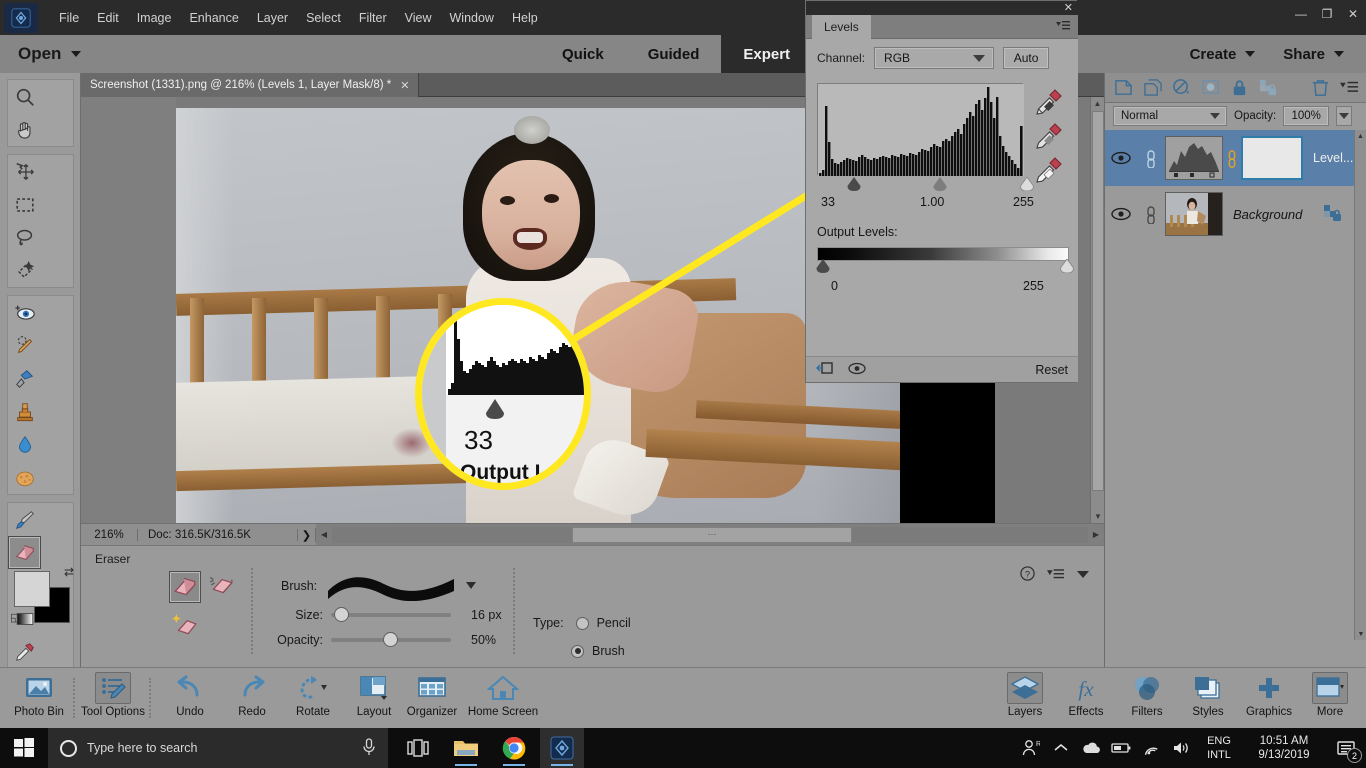 This screenshot has height=768, width=1366. What do you see at coordinates (24, 96) in the screenshot?
I see `zoom-tool` at bounding box center [24, 96].